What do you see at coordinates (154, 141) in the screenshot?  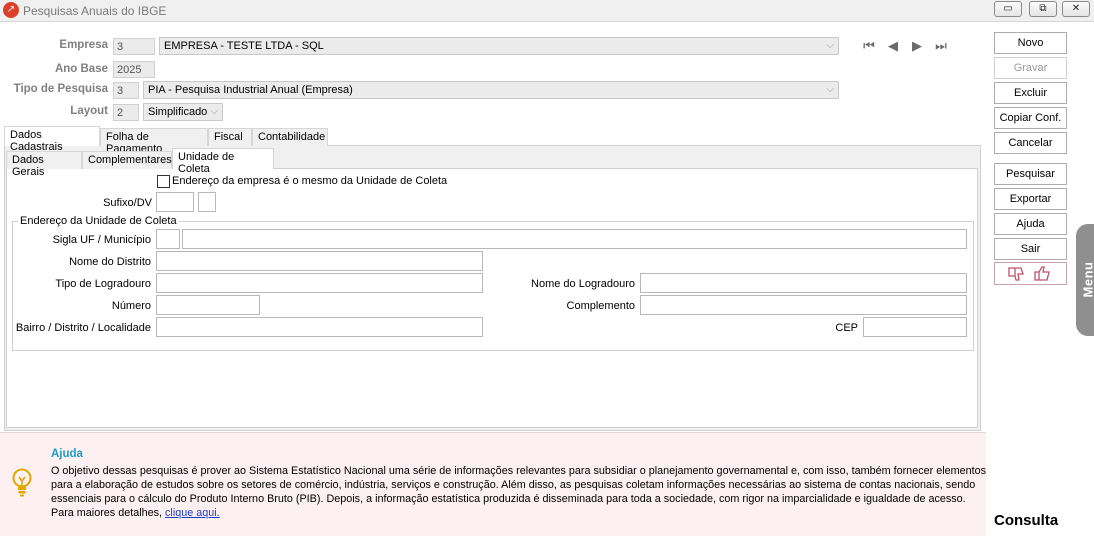 I see `tab-folha-pagamento: Folha de Pagamento` at bounding box center [154, 141].